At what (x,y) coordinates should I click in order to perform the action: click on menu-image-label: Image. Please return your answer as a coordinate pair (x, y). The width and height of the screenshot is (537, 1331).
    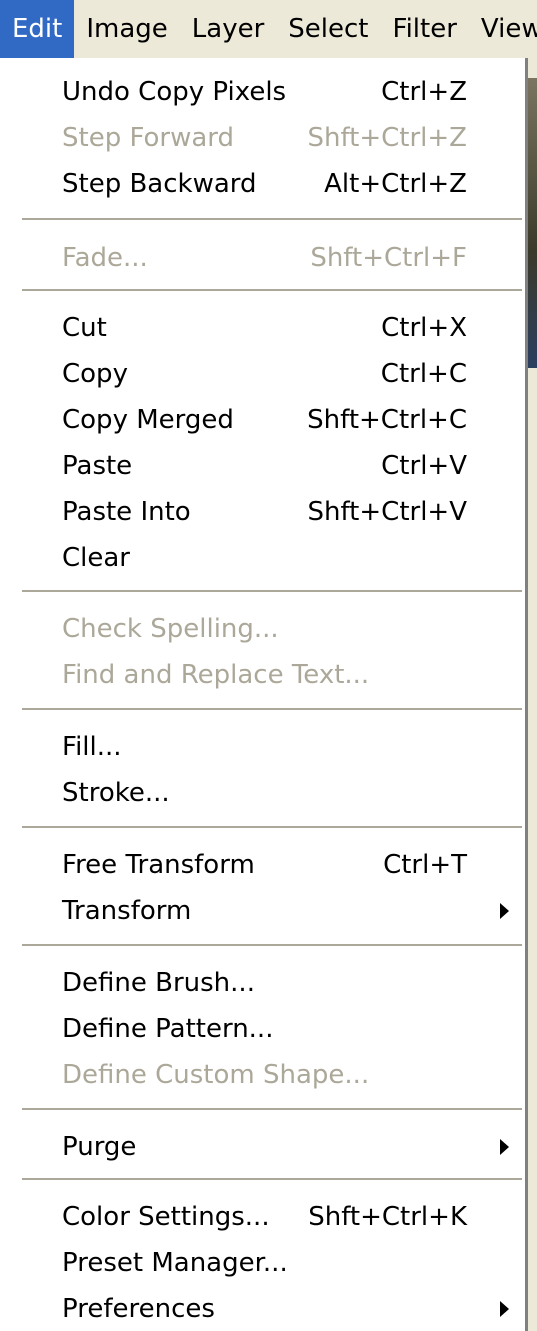
    Looking at the image, I should click on (127, 29).